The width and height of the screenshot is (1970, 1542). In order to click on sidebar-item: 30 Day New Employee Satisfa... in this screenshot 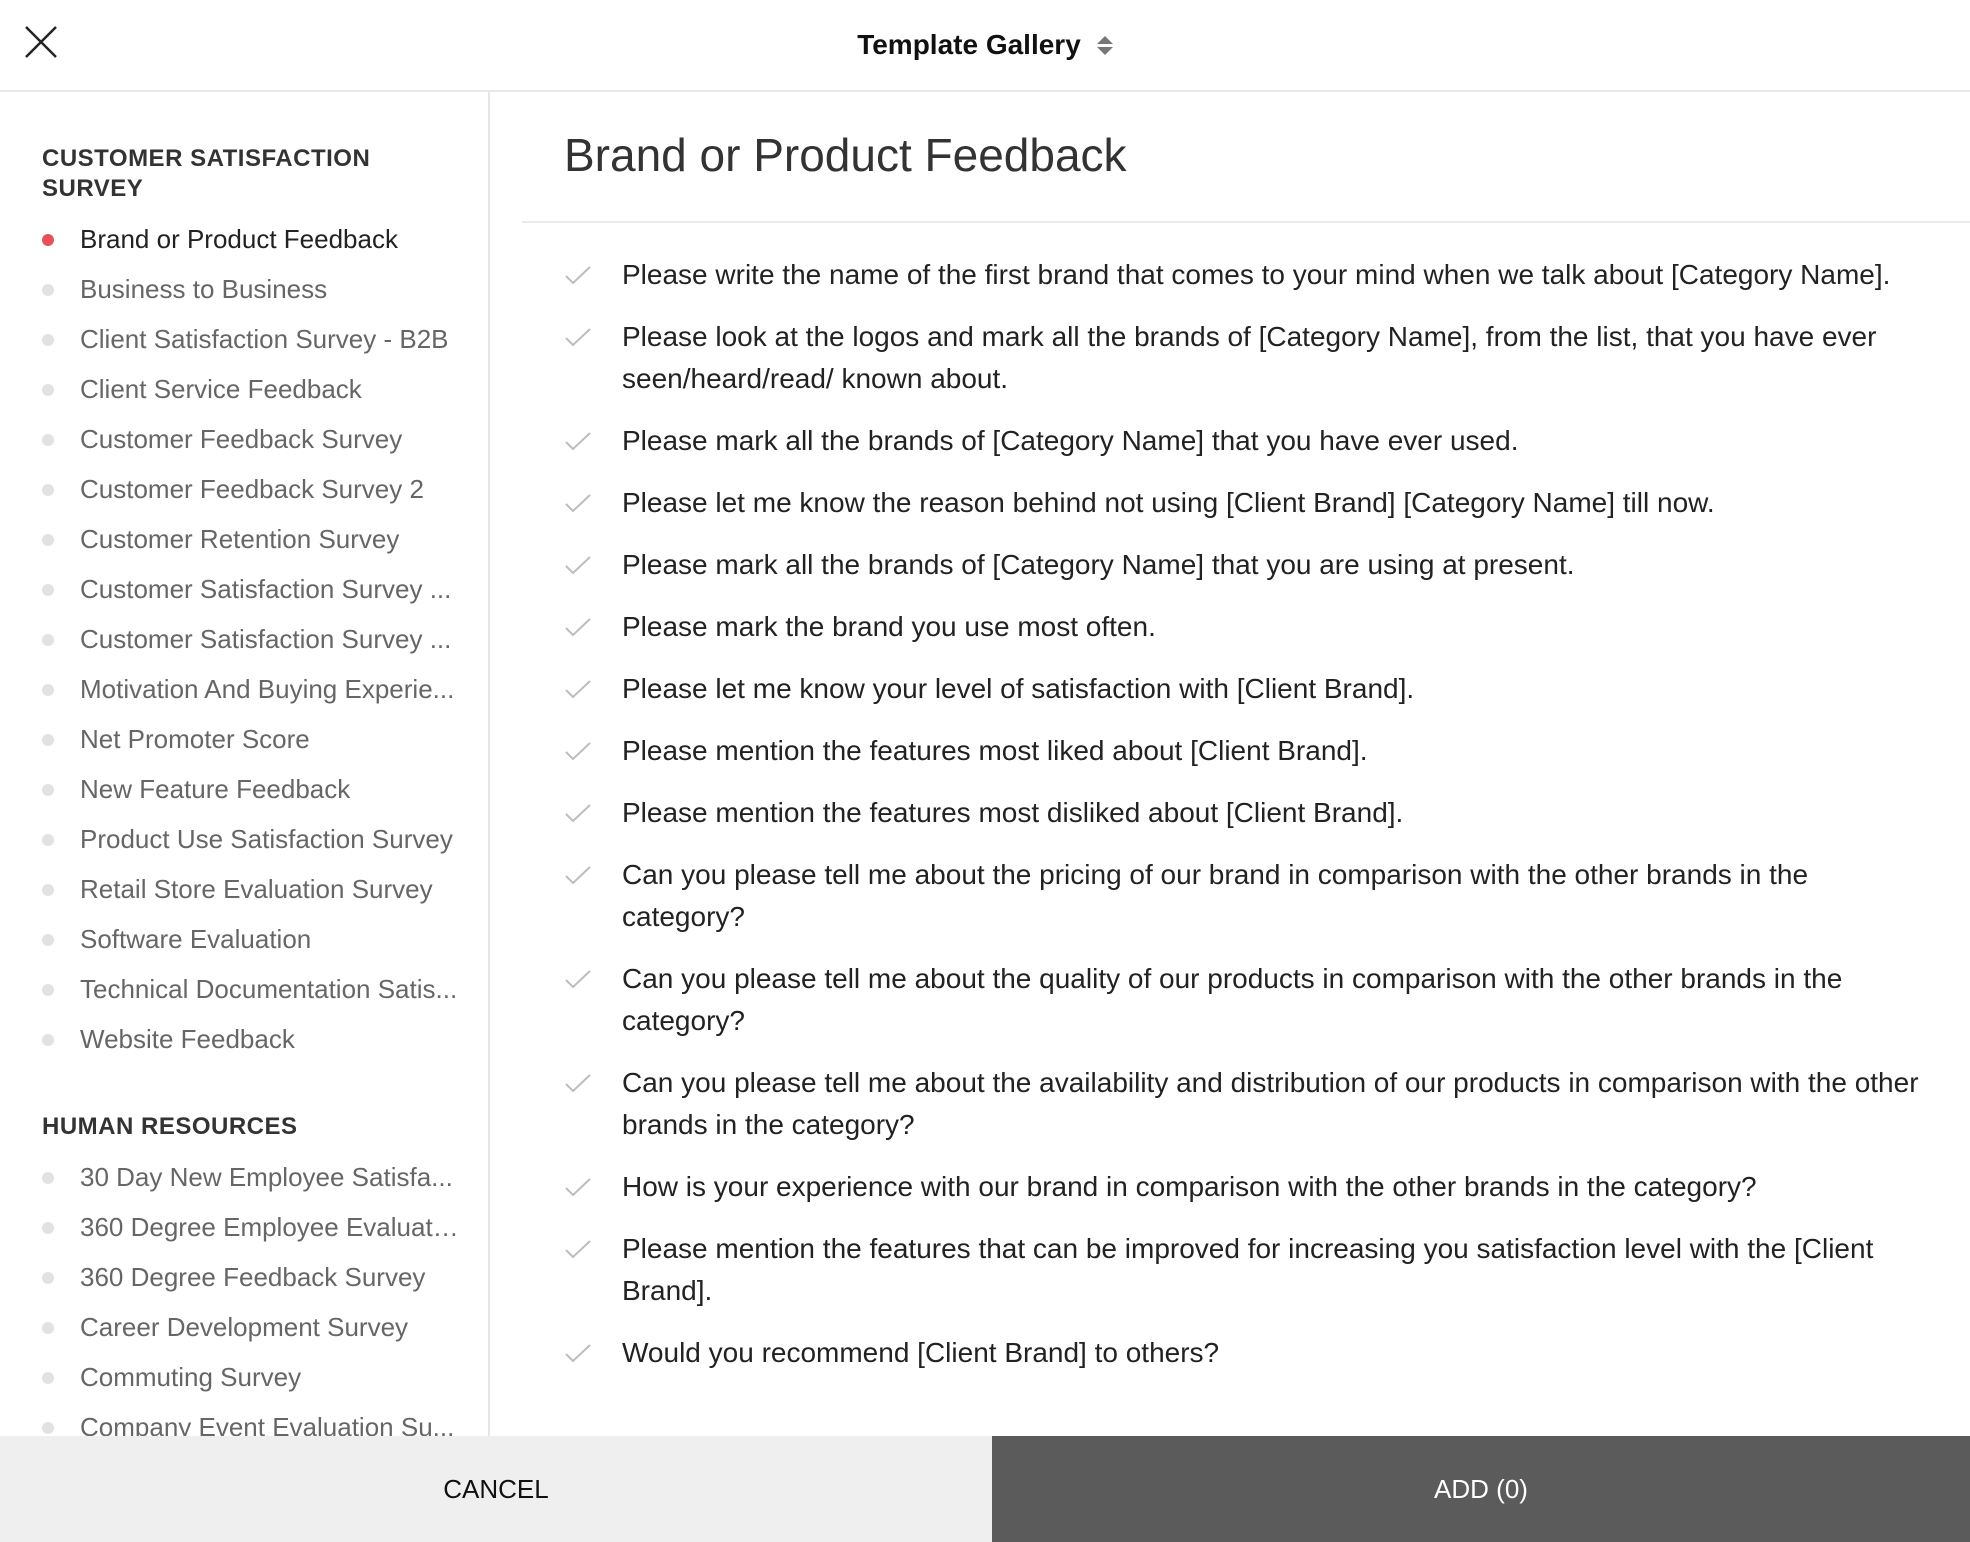, I will do `click(232, 1177)`.